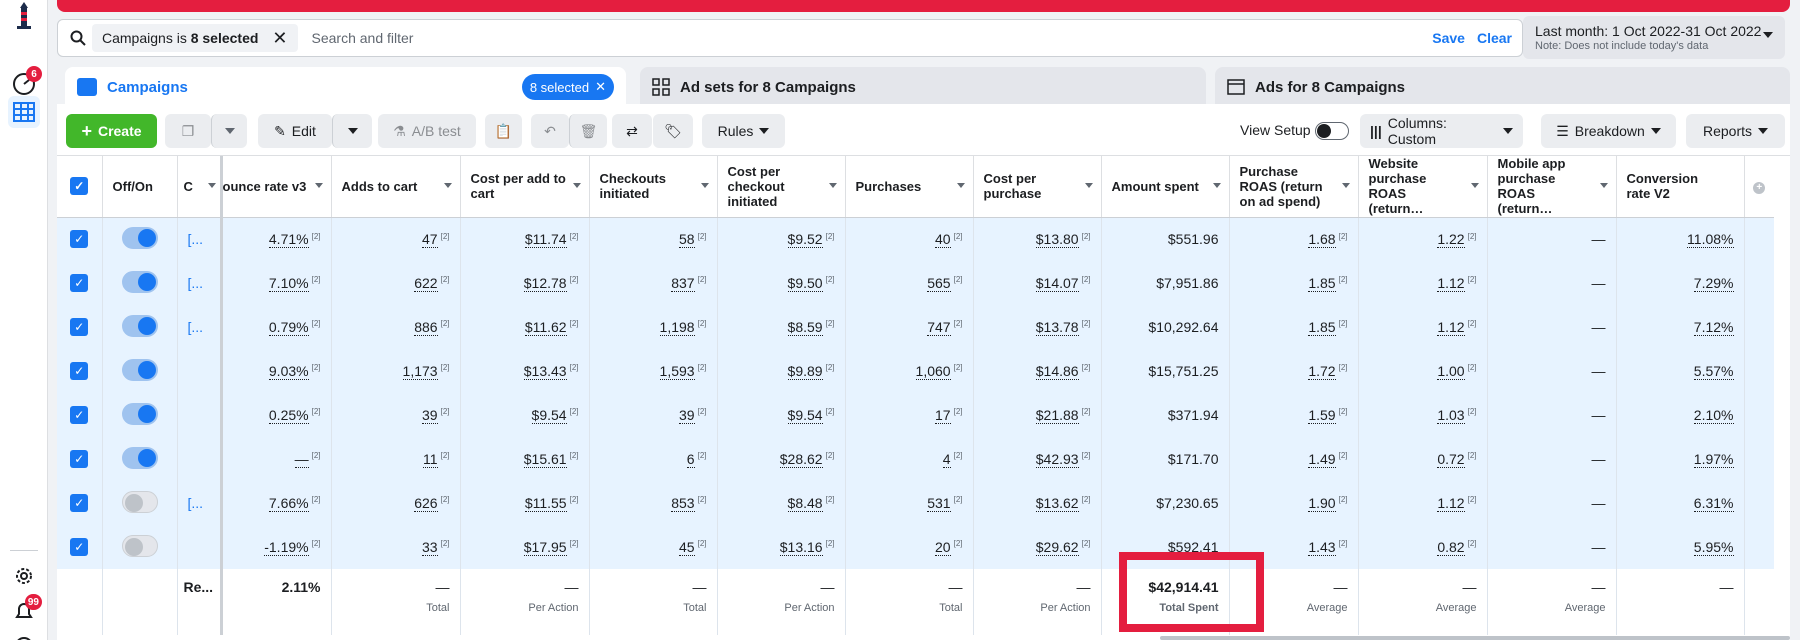 Image resolution: width=1800 pixels, height=640 pixels. Describe the element at coordinates (677, 327) in the screenshot. I see `metric-value: 1,198` at that location.